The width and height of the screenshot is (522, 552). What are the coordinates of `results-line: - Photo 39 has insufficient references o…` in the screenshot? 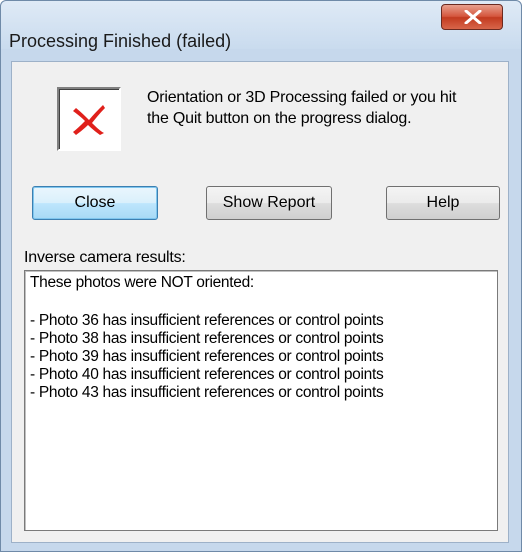 It's located at (207, 356).